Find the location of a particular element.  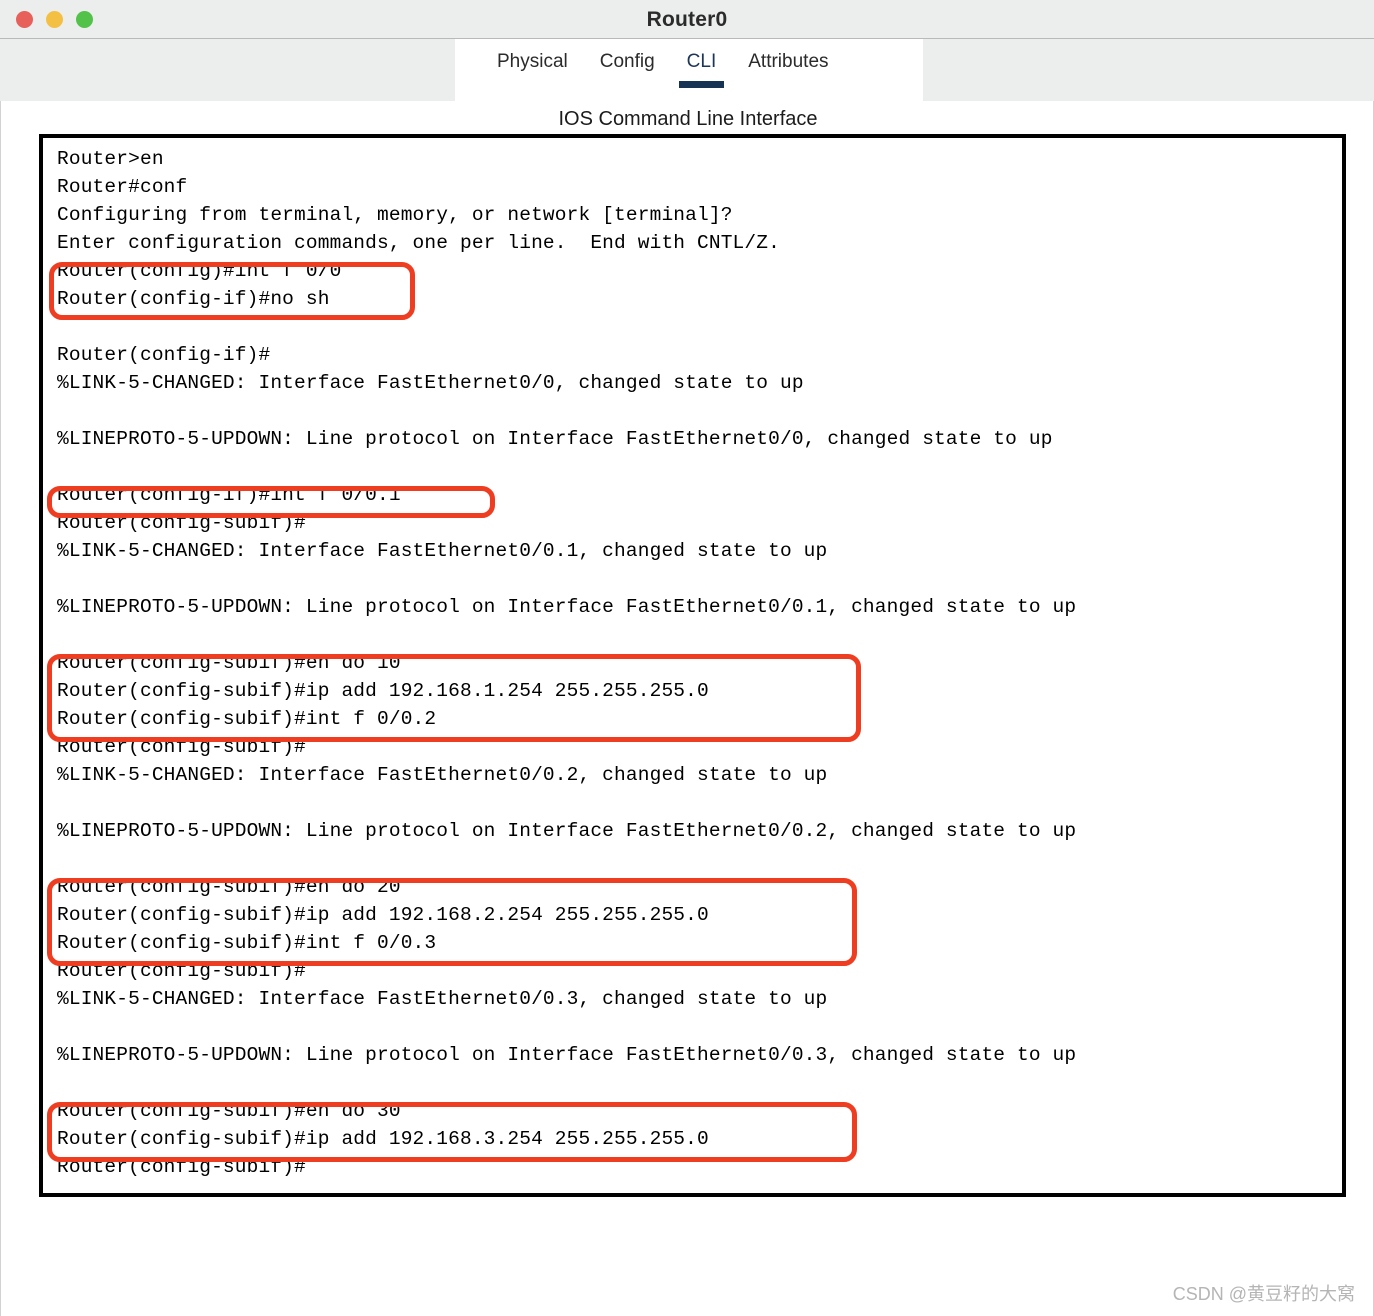

panel-heading: IOS Command Line Interface is located at coordinates (688, 119).